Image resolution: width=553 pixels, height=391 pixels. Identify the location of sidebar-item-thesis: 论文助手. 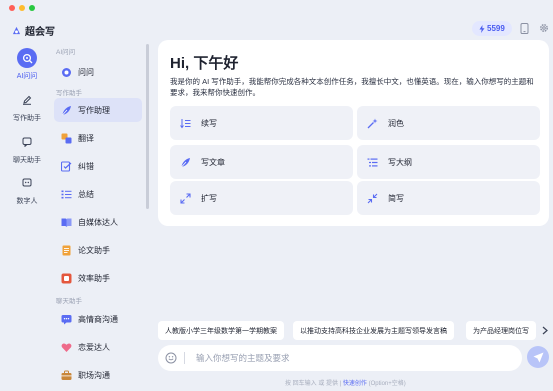
(98, 250).